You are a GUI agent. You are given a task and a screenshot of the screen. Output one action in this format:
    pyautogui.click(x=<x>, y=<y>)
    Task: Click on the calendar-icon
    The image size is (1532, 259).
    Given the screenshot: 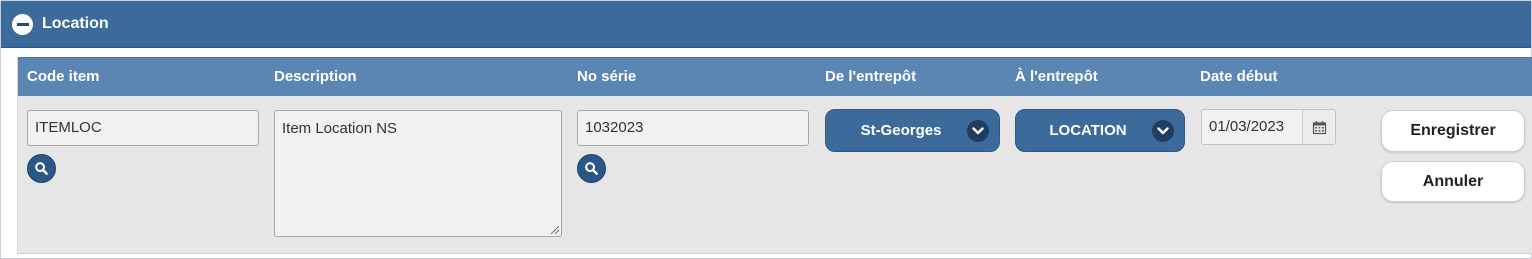 What is the action you would take?
    pyautogui.click(x=1319, y=127)
    